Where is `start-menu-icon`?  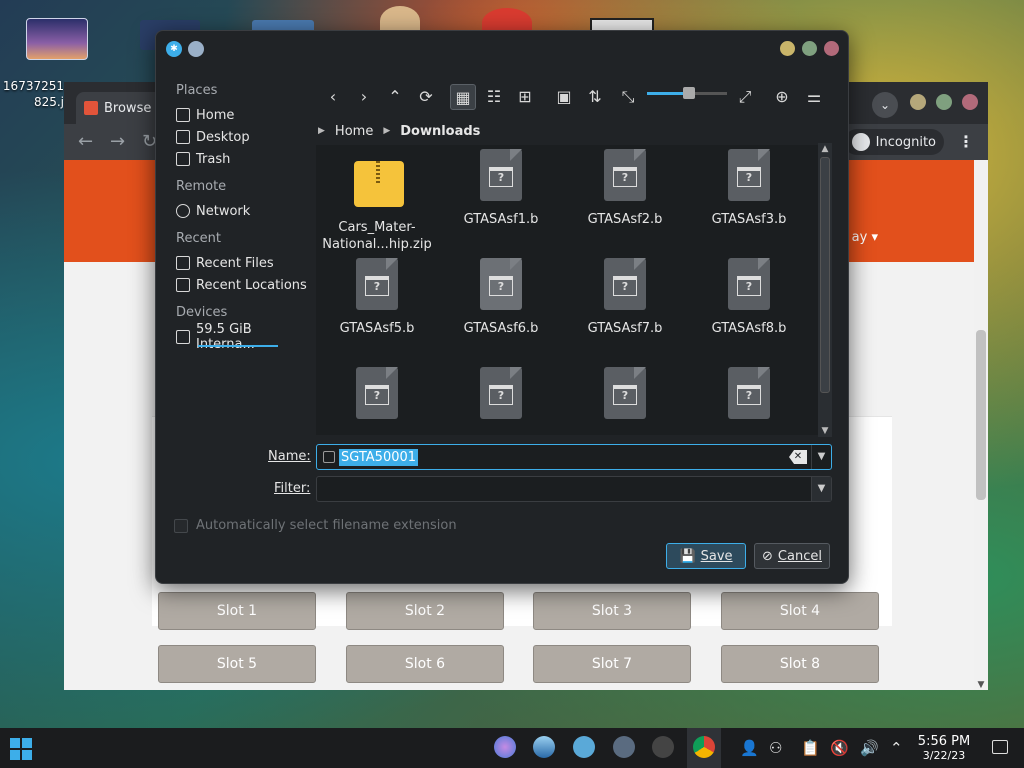
start-menu-icon is located at coordinates (21, 749).